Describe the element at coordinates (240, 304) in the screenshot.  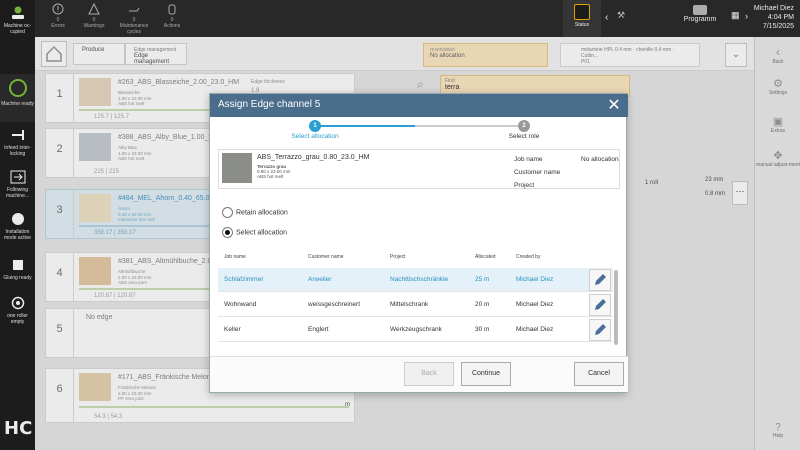
I see `cell-job: Wohnwand` at that location.